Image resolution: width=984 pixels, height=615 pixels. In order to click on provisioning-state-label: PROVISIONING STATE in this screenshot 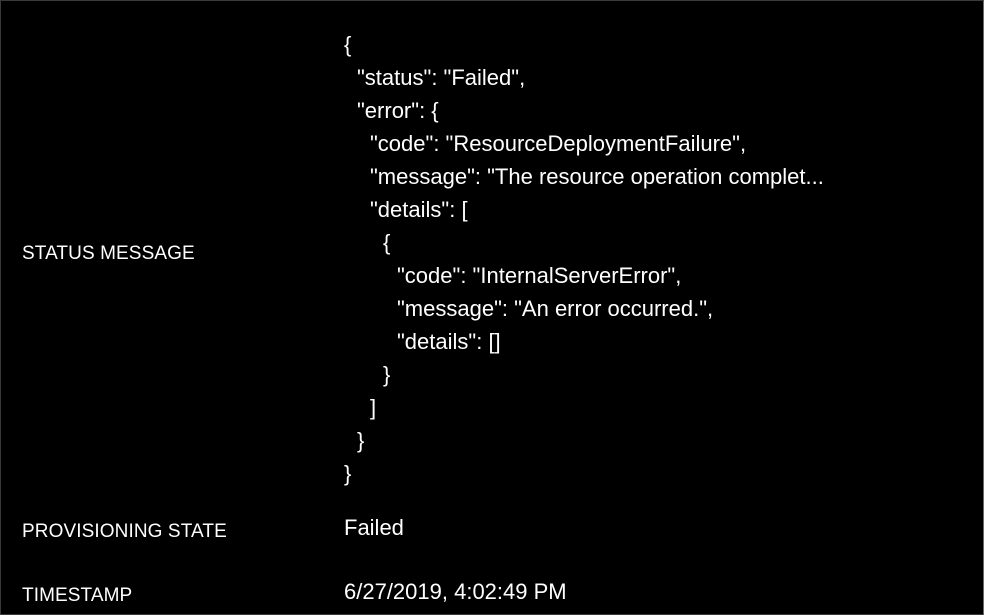, I will do `click(124, 531)`.